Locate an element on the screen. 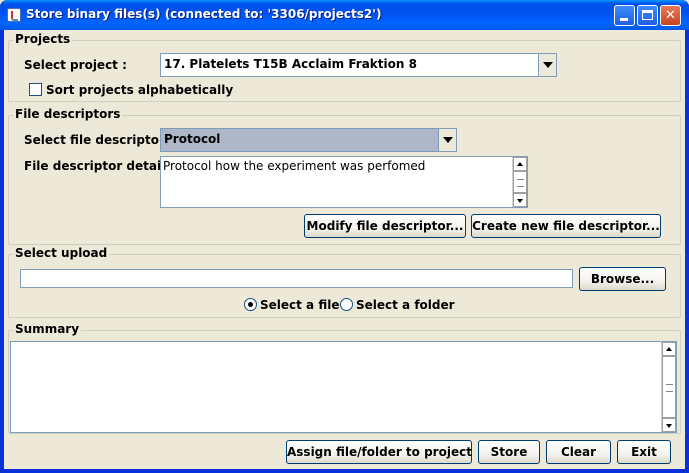  close-button: ✕ is located at coordinates (670, 15).